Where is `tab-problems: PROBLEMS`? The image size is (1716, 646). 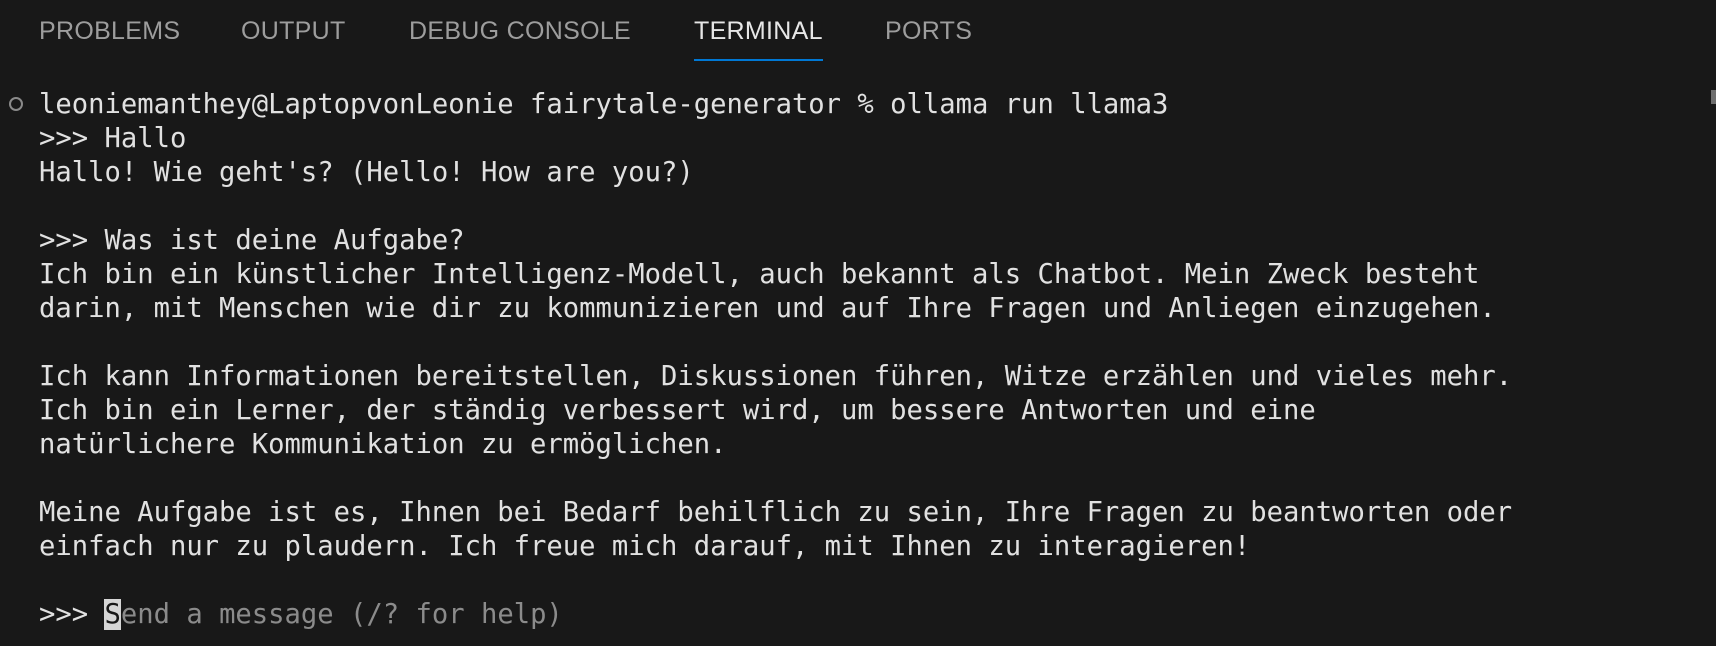
tab-problems: PROBLEMS is located at coordinates (109, 31).